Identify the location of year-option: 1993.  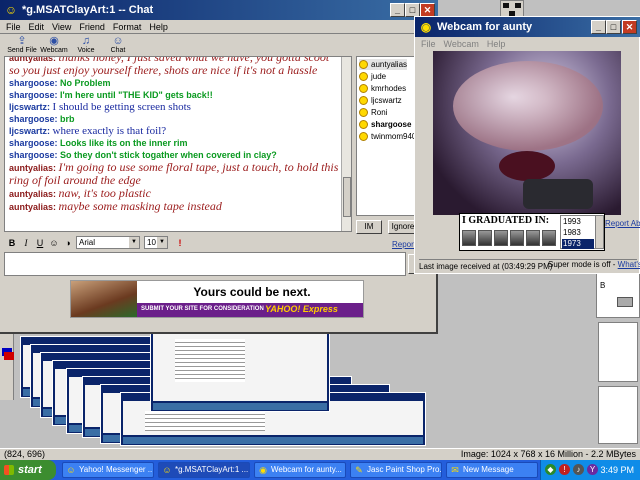
(578, 222).